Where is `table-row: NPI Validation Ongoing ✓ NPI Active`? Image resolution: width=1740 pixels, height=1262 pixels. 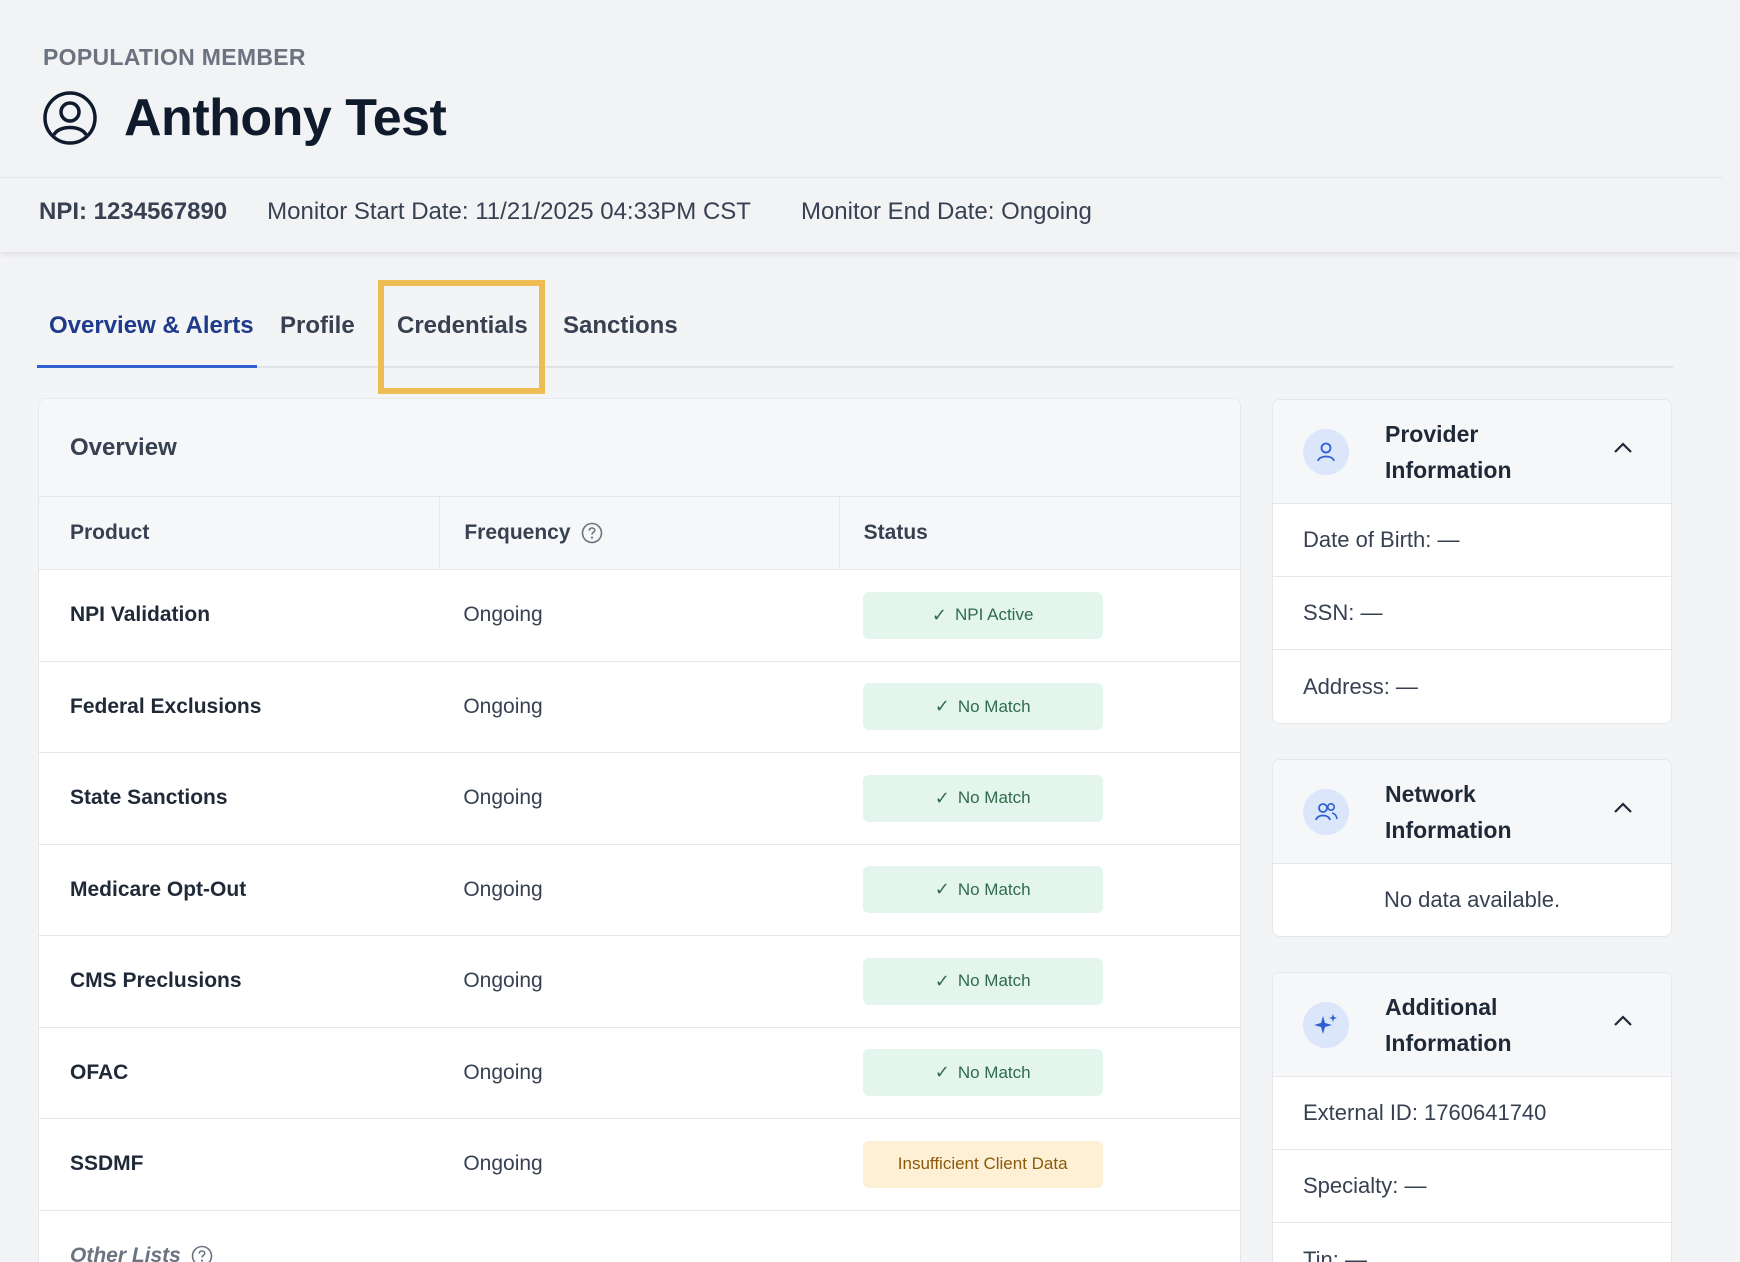
table-row: NPI Validation Ongoing ✓ NPI Active is located at coordinates (639, 616).